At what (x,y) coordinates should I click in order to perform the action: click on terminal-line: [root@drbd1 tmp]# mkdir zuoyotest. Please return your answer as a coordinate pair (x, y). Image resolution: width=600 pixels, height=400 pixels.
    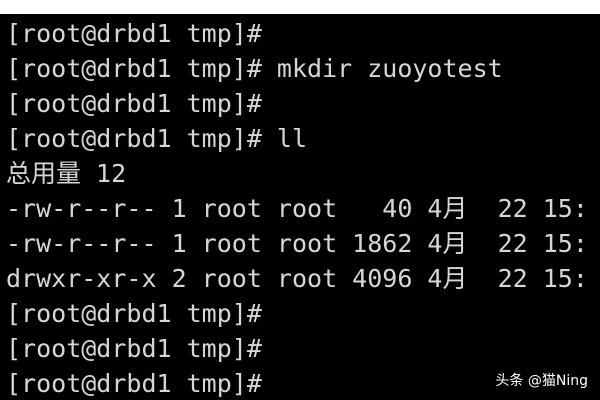
    Looking at the image, I should click on (254, 68).